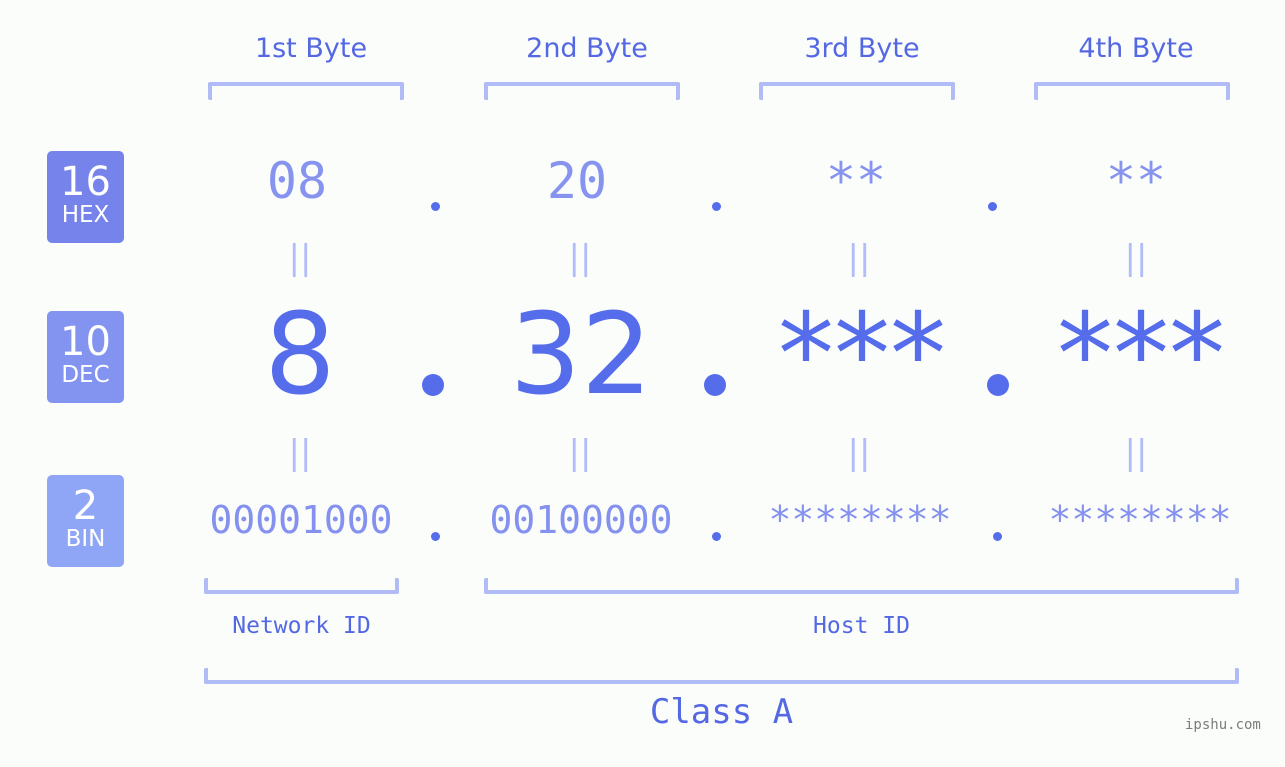  What do you see at coordinates (721, 676) in the screenshot?
I see `class-bracket` at bounding box center [721, 676].